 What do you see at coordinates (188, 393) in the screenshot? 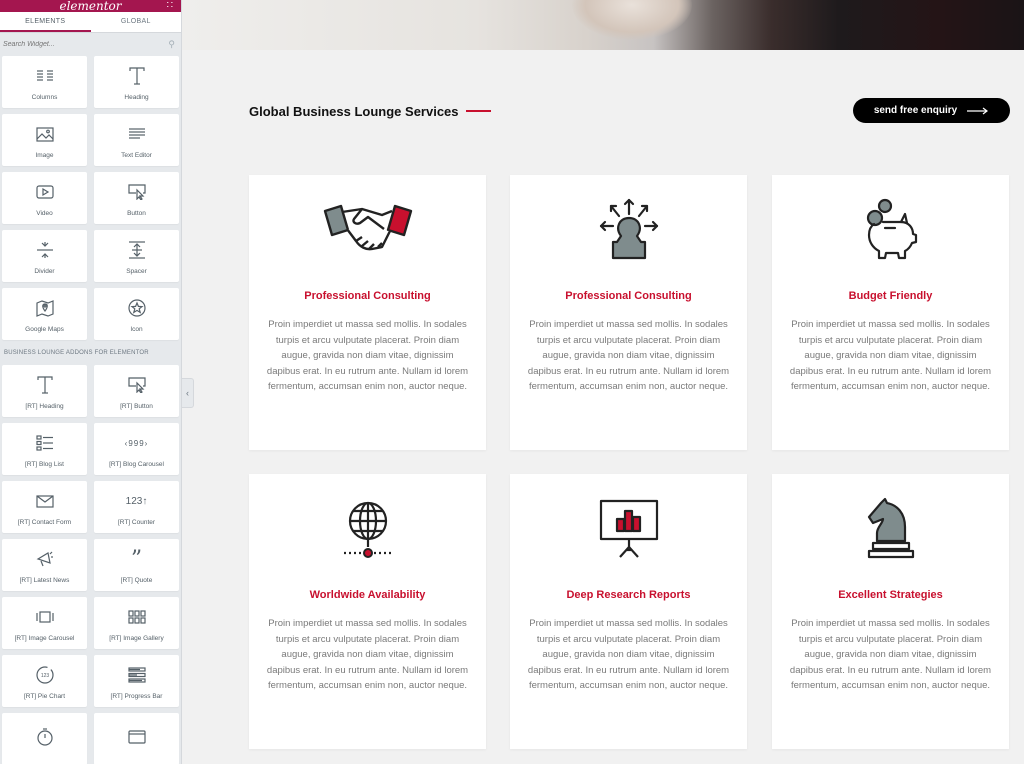
I see `collapse-panel-handle: ‹` at bounding box center [188, 393].